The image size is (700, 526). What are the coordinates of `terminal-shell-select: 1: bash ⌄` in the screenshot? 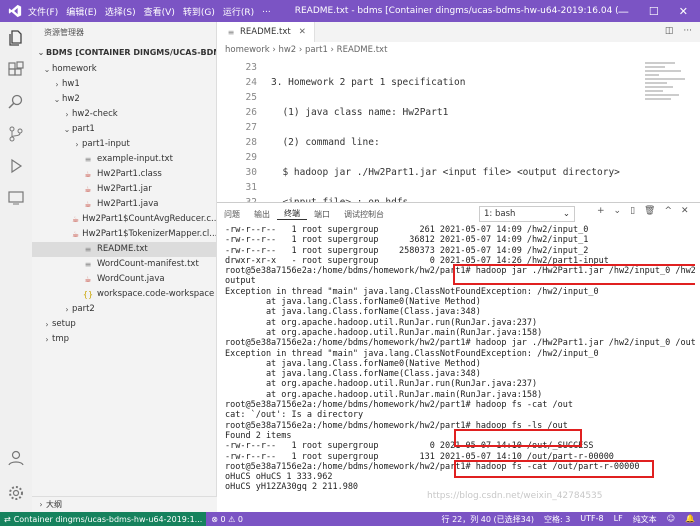 It's located at (527, 214).